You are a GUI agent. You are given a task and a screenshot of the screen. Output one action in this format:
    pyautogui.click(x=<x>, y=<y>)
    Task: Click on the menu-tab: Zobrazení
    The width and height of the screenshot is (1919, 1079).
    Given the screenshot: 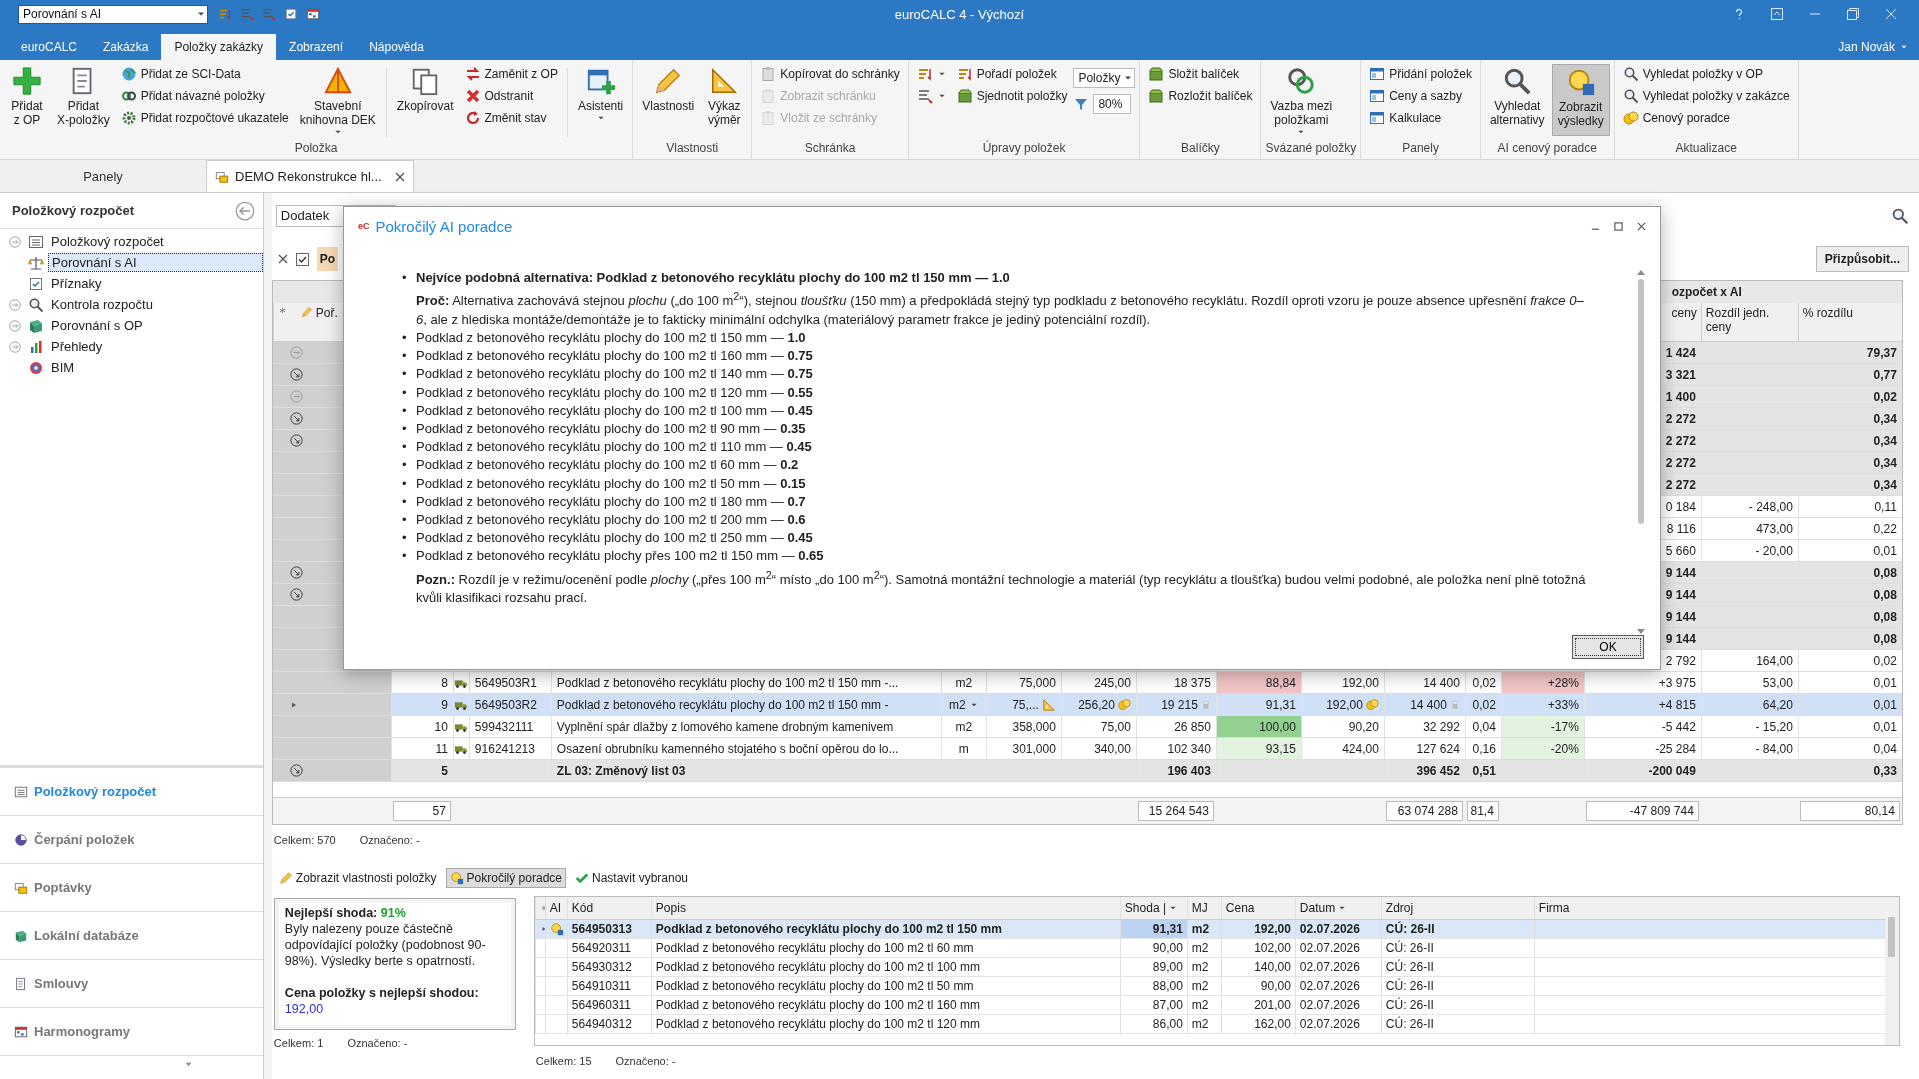 What is the action you would take?
    pyautogui.click(x=316, y=47)
    